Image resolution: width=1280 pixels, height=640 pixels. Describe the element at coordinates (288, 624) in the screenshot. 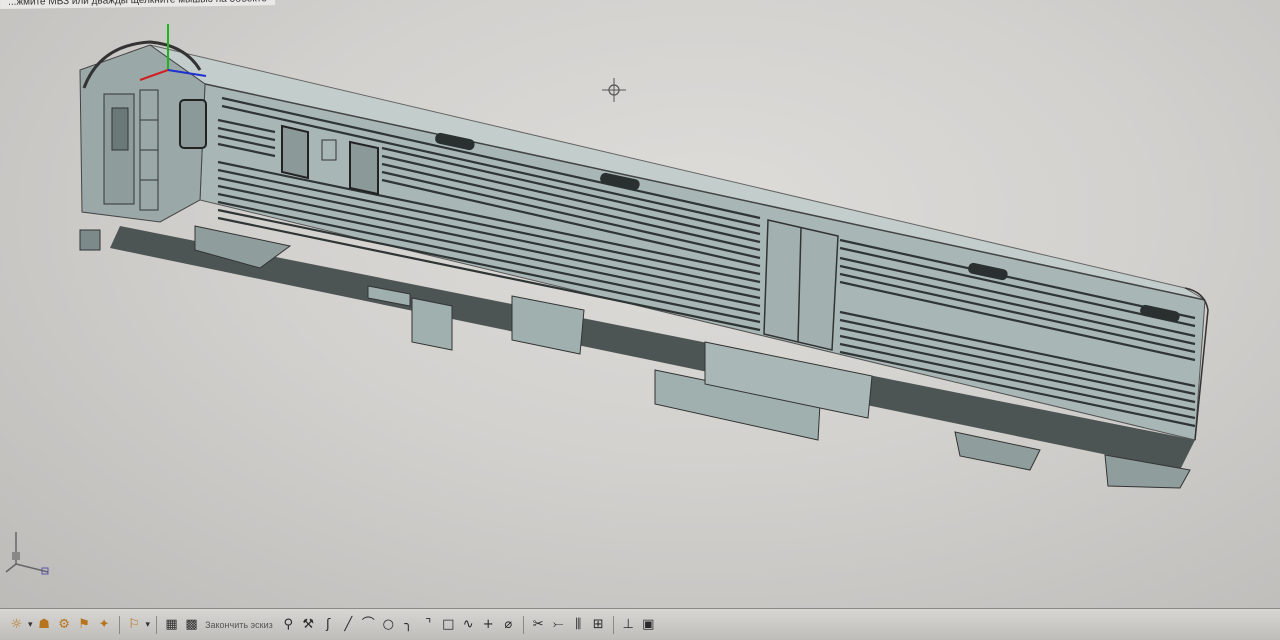

I see `smart-dimension-icon: ⚲` at that location.